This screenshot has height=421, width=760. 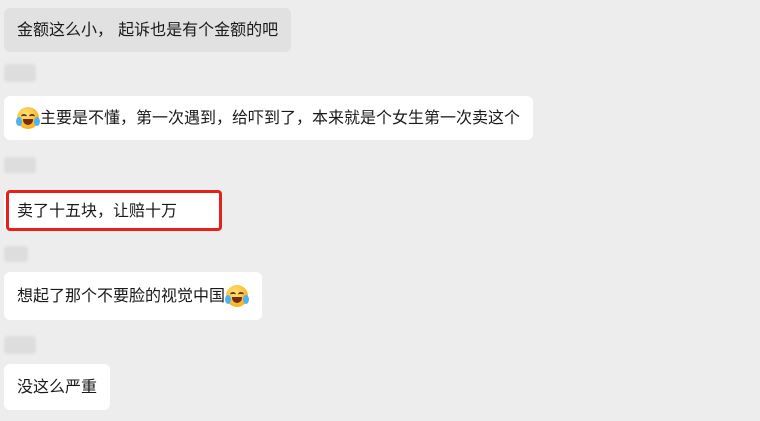 I want to click on message-text: 金额这么小， 起诉也是有个金额的吧, so click(x=148, y=29).